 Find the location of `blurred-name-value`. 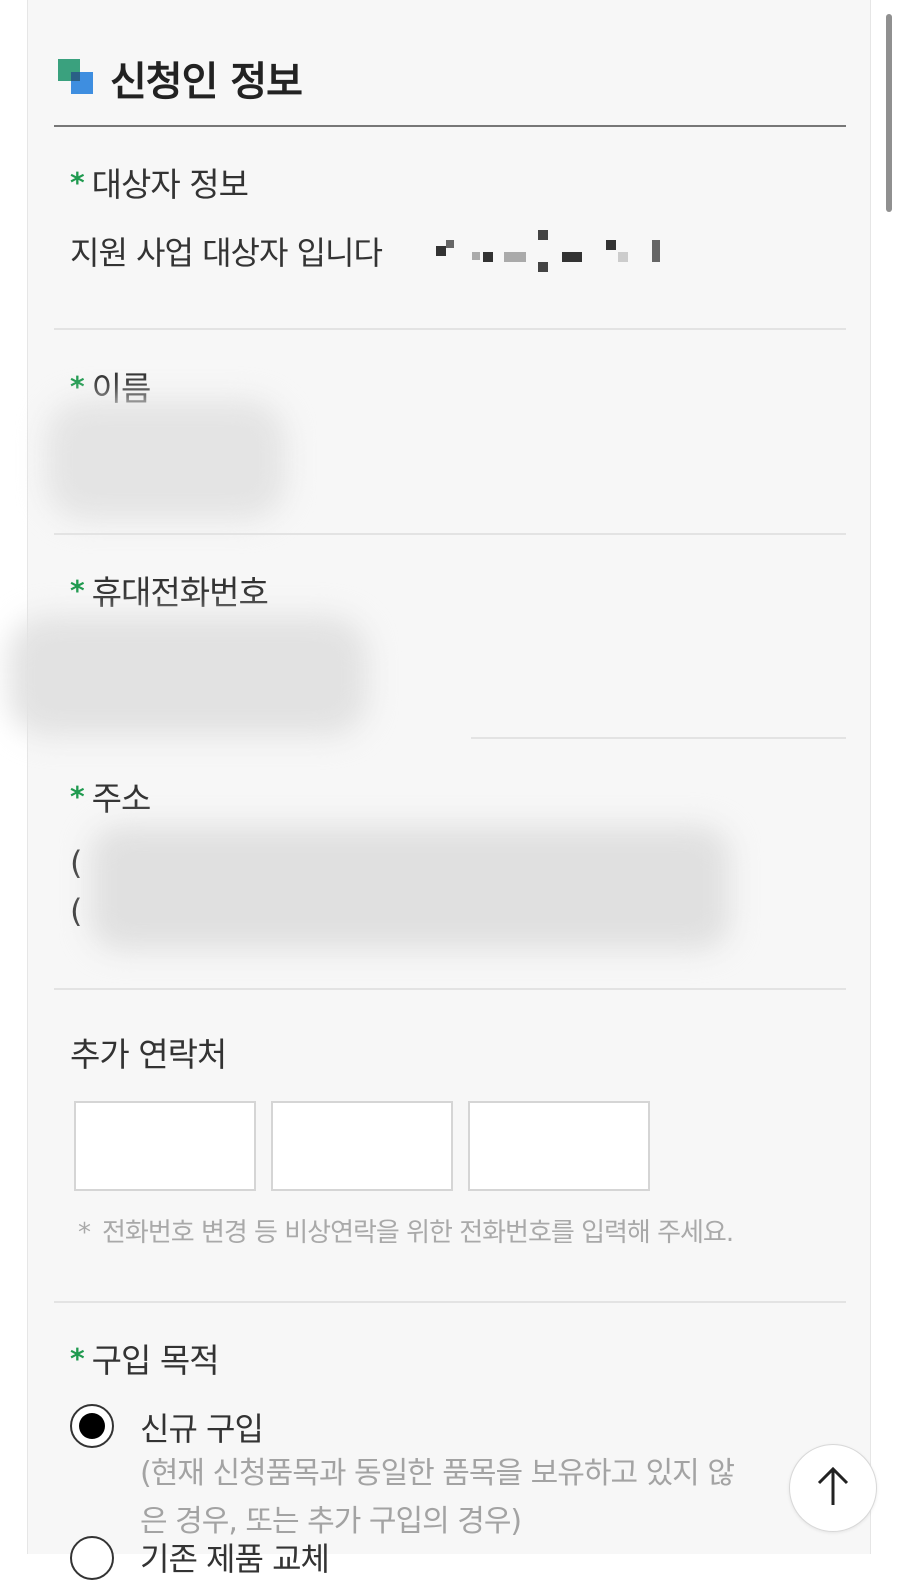

blurred-name-value is located at coordinates (166, 460).